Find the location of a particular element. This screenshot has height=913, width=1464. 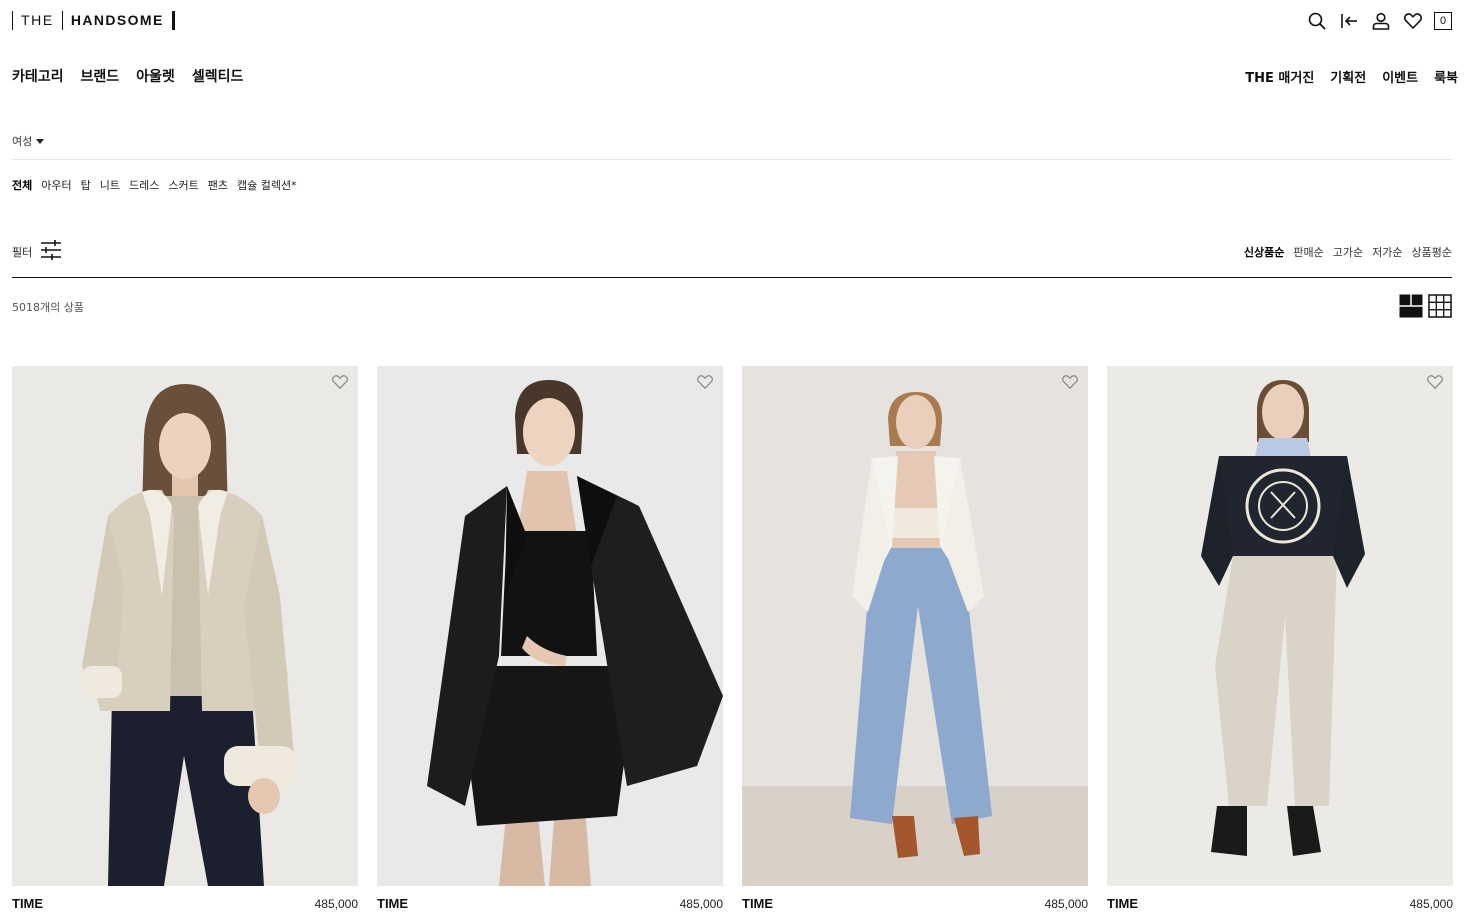

view-toggle is located at coordinates (1425, 308).